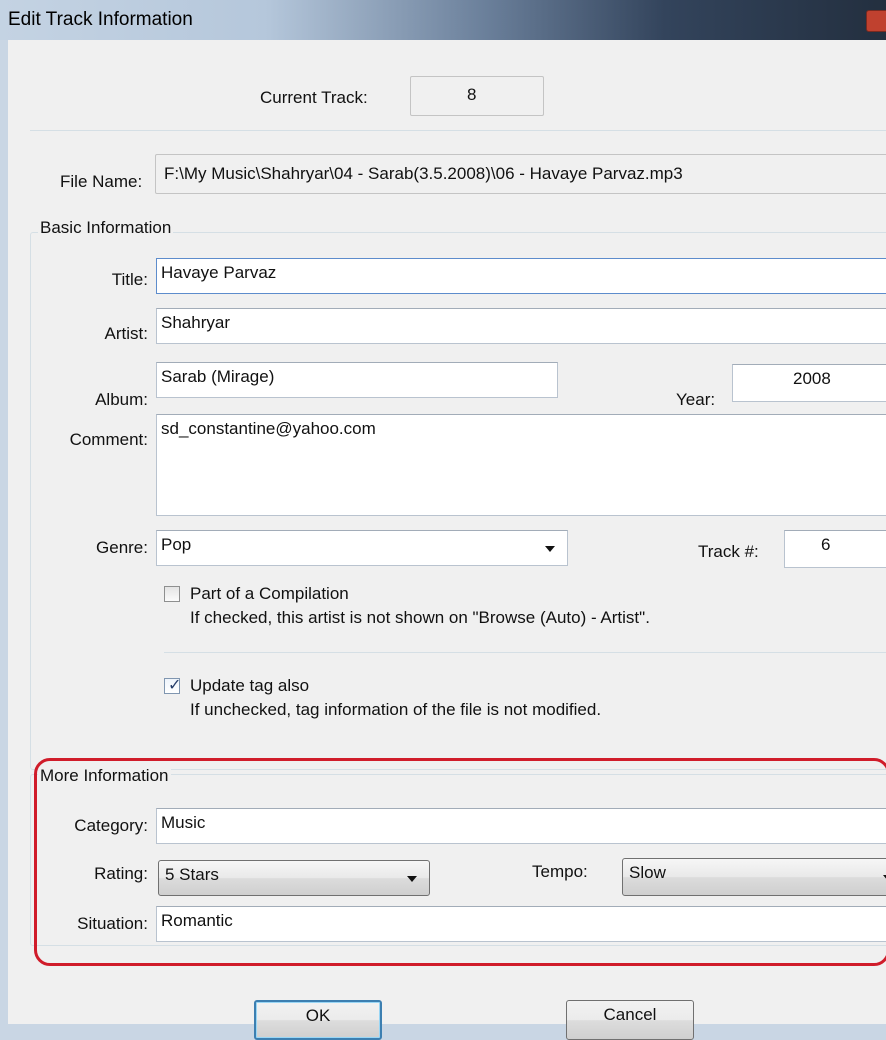  I want to click on file-name-label: File Name:, so click(101, 181).